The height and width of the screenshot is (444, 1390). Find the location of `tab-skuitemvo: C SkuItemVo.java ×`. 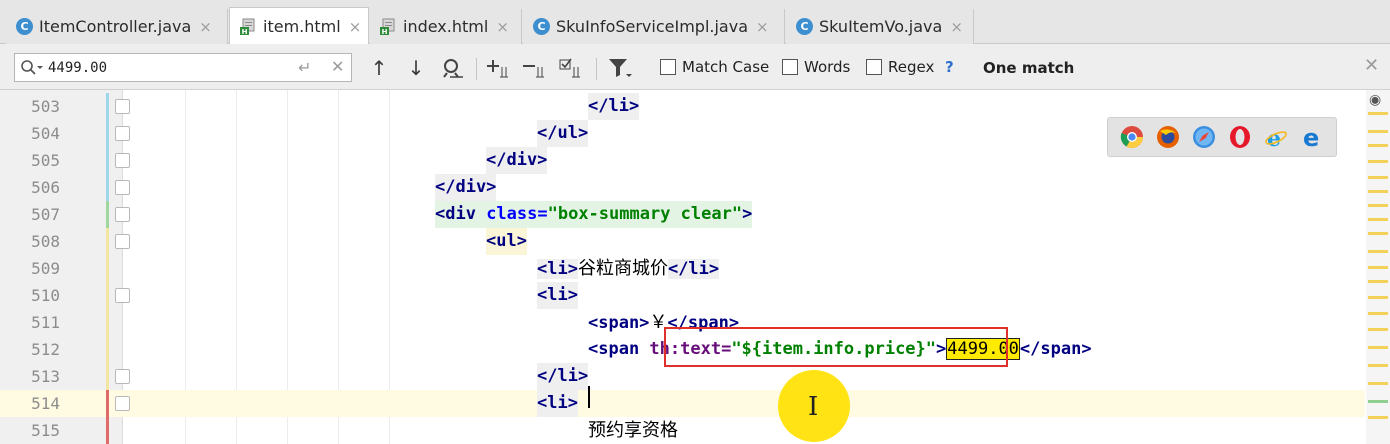

tab-skuitemvo: C SkuItemVo.java × is located at coordinates (880, 26).